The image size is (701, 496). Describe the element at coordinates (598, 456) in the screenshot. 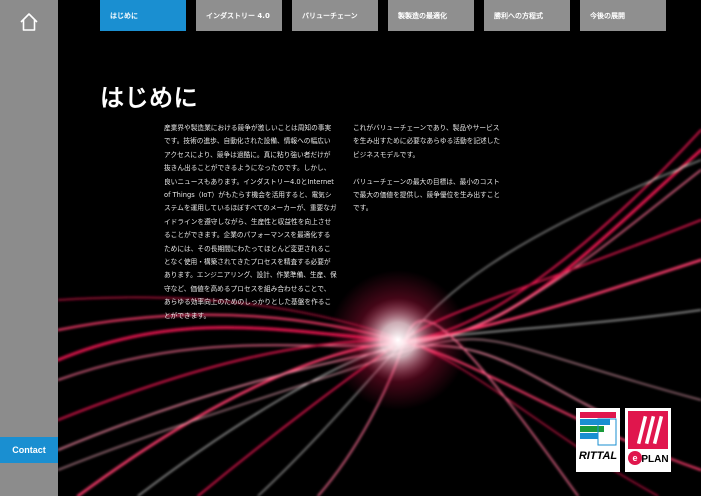

I see `svg-text: RITTAL` at that location.